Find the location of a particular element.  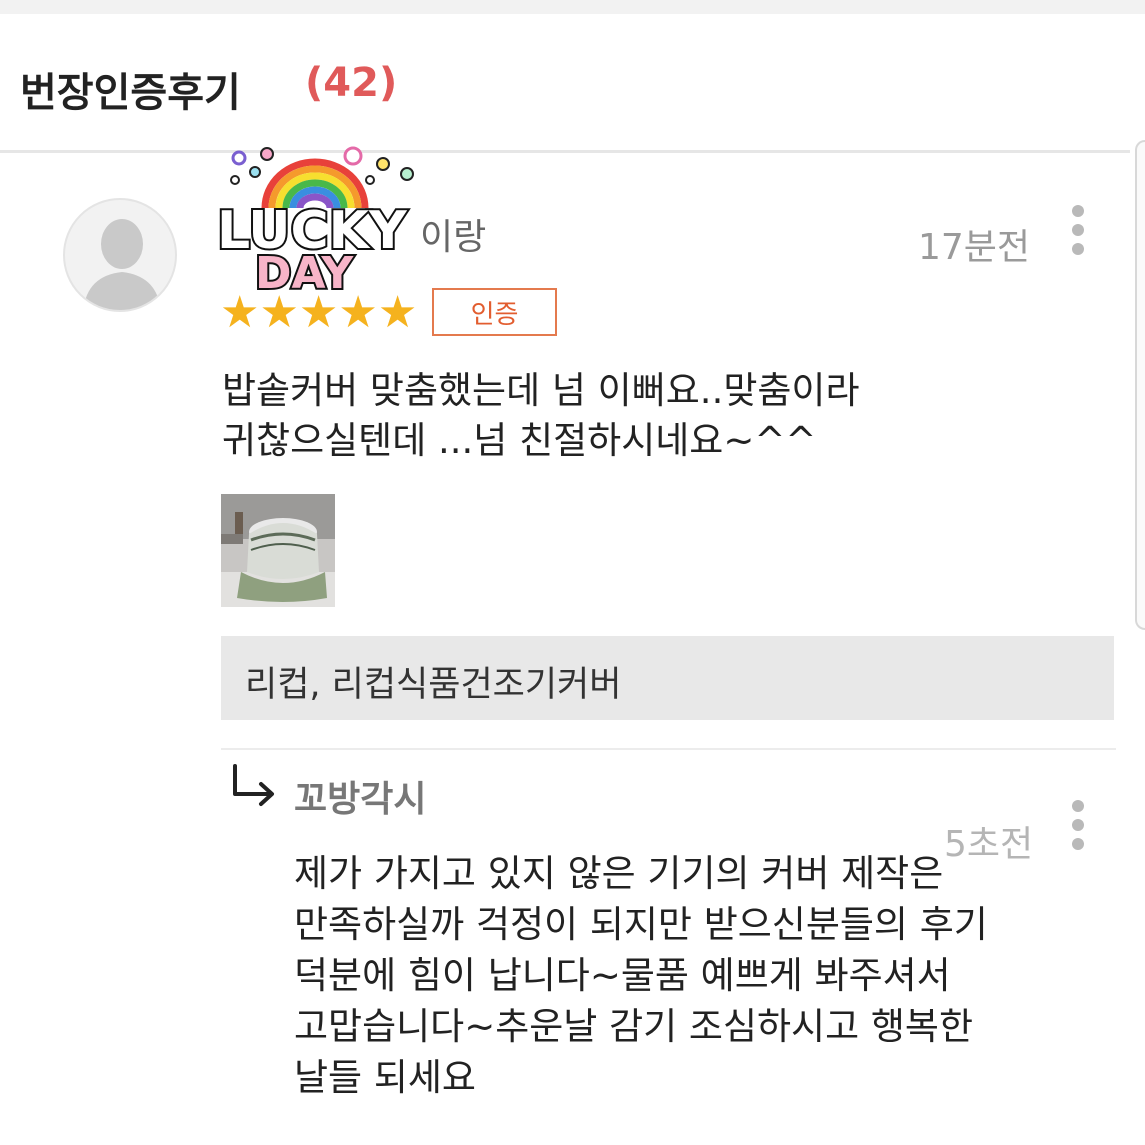

reply-arrow-icon is located at coordinates (253, 785).